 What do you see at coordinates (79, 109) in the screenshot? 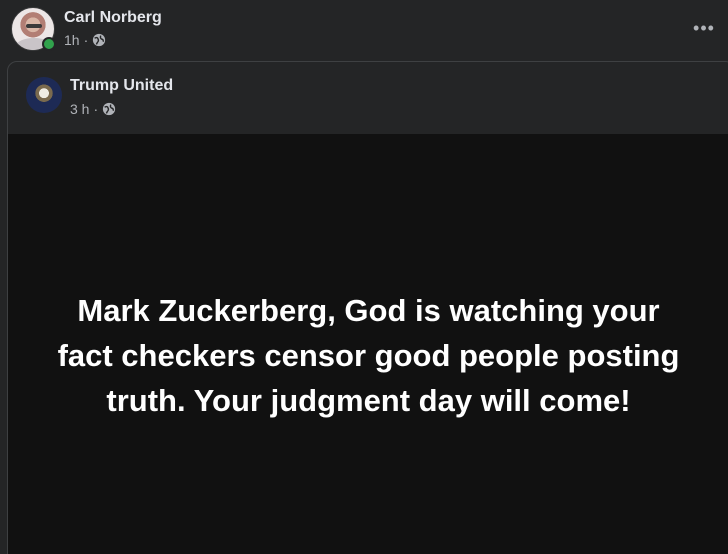
I see `shared-post-time: 3 h` at bounding box center [79, 109].